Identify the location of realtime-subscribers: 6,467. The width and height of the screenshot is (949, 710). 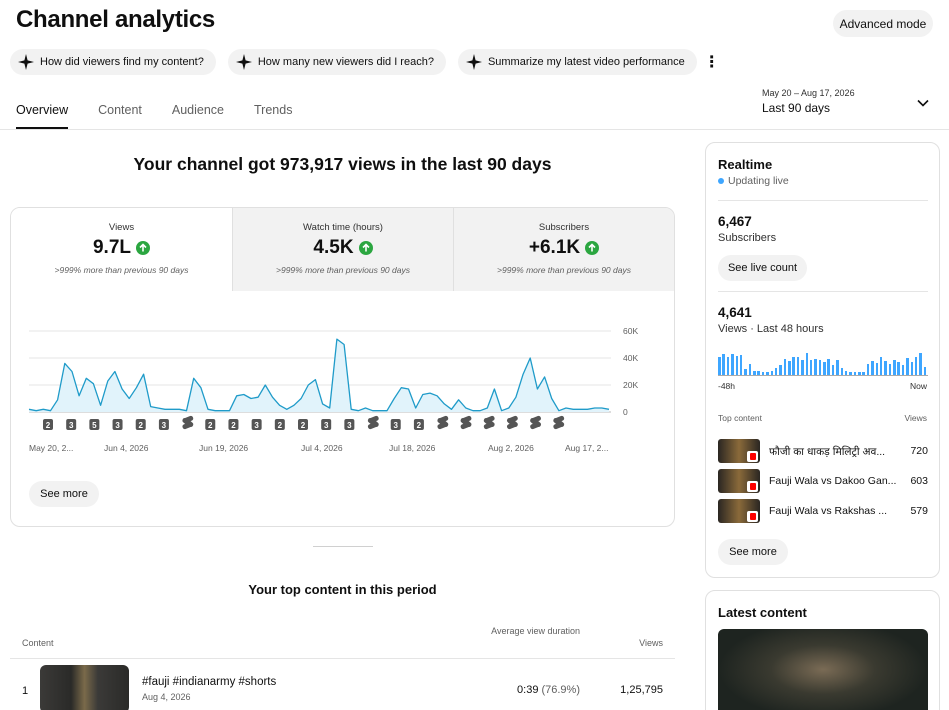
(735, 221).